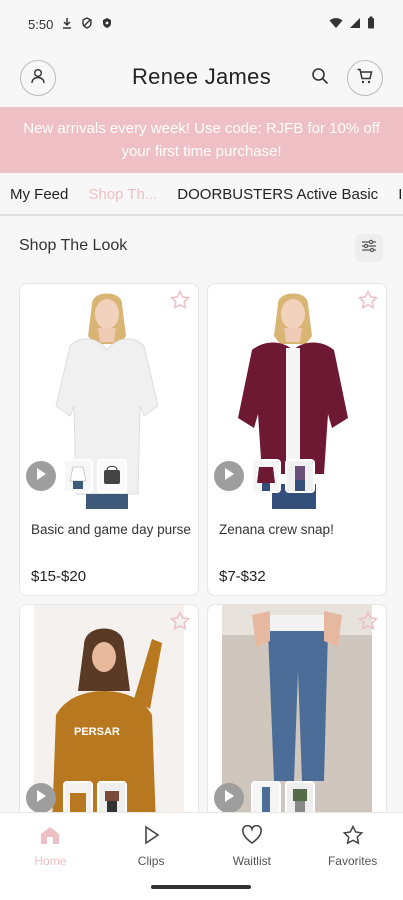  I want to click on home-icon, so click(50, 836).